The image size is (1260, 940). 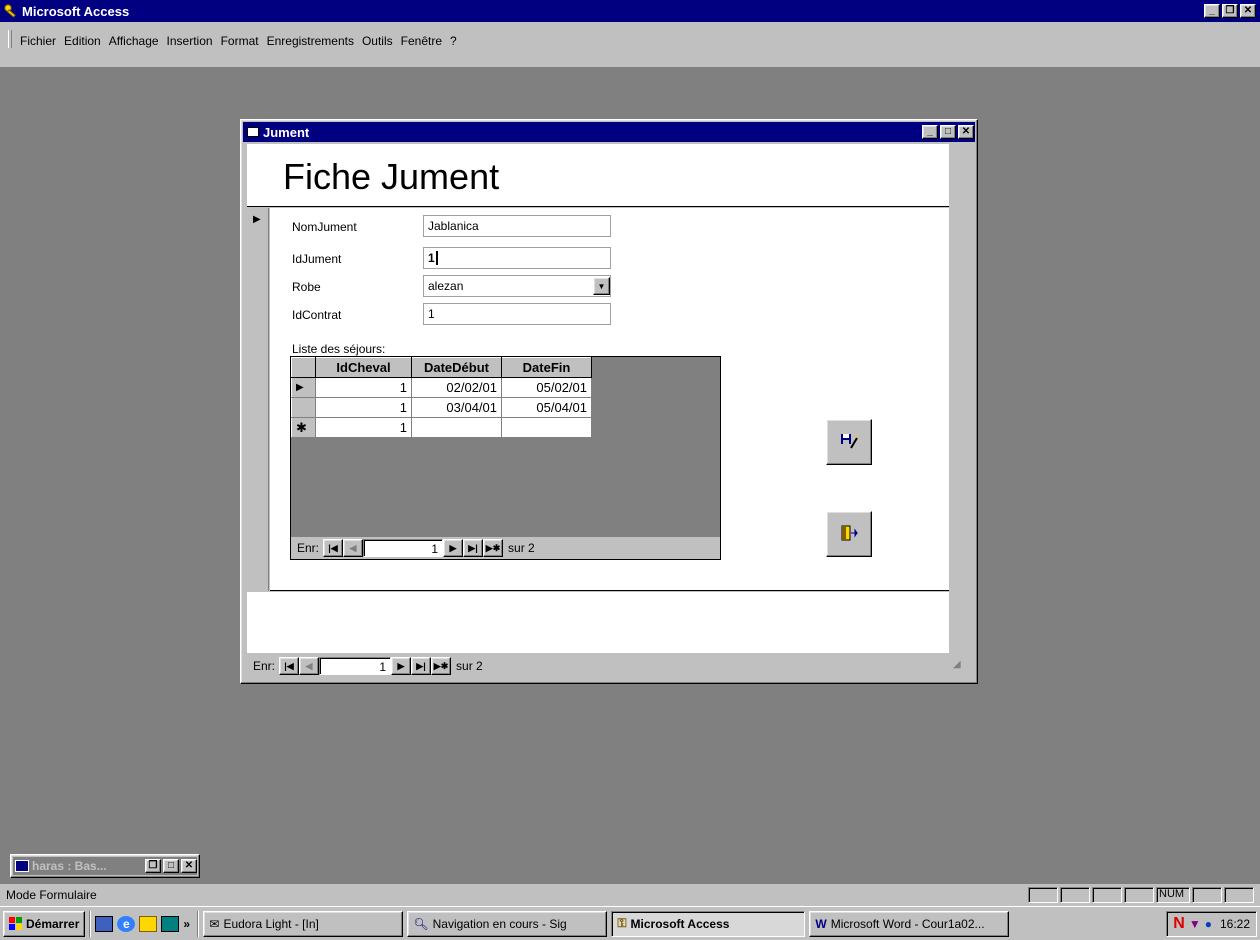 I want to click on form-titlebar: Jument _ □ ✕, so click(x=609, y=132).